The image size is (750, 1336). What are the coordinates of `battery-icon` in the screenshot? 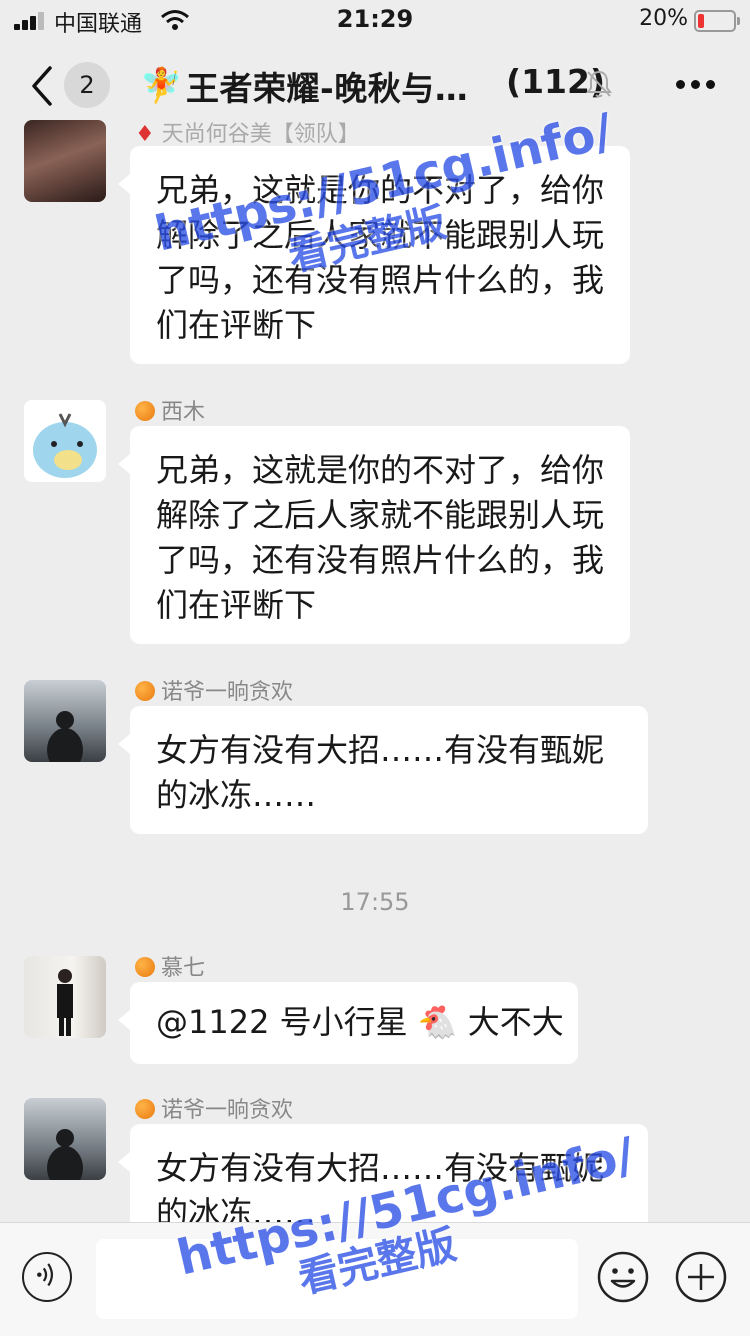 It's located at (717, 21).